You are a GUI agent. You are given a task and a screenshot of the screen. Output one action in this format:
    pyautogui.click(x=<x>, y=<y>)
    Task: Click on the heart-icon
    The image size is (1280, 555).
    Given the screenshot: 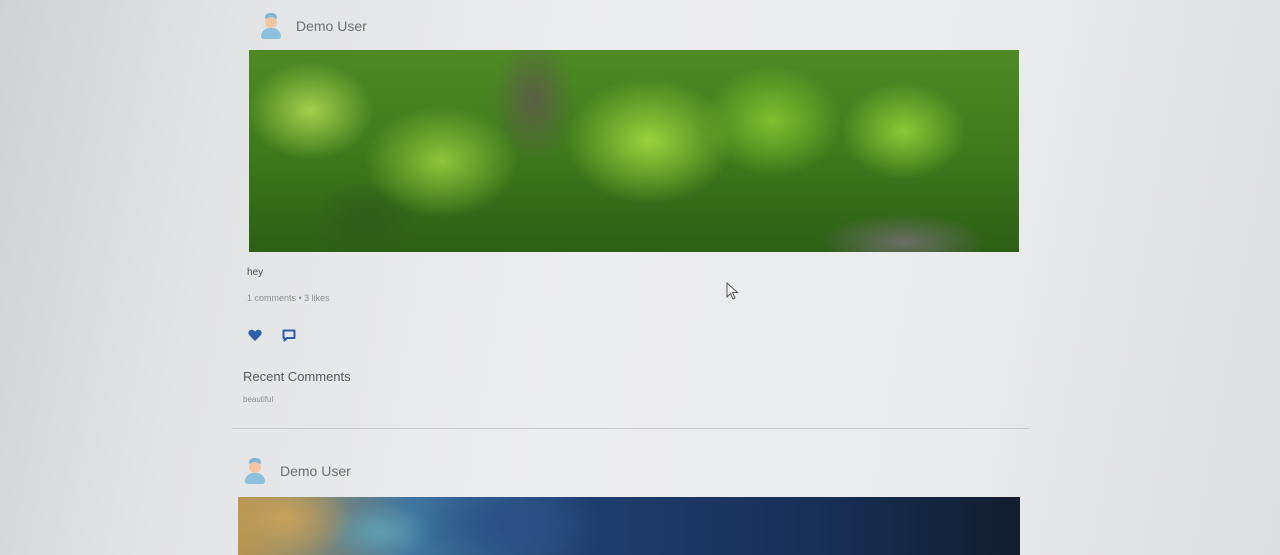 What is the action you would take?
    pyautogui.click(x=255, y=335)
    